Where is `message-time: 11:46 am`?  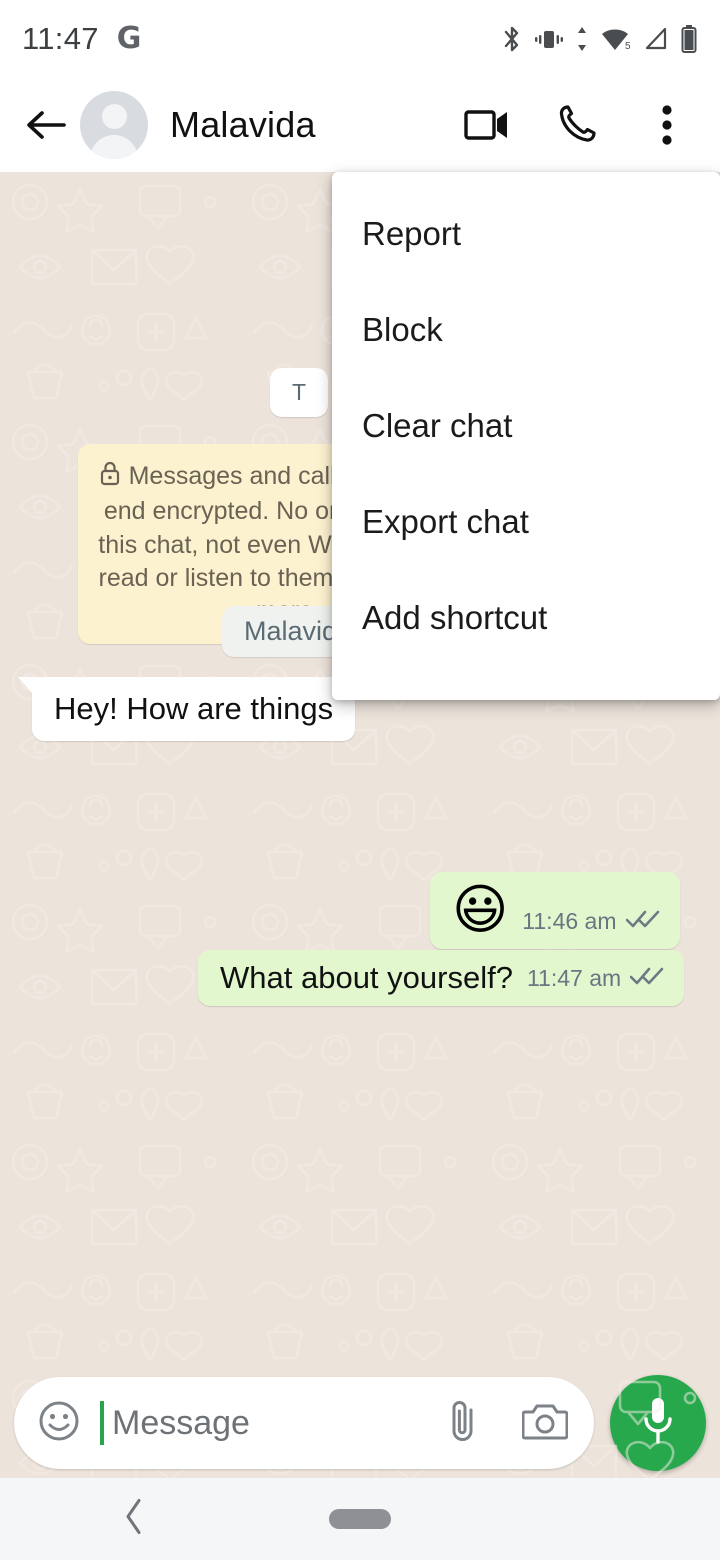 message-time: 11:46 am is located at coordinates (569, 920).